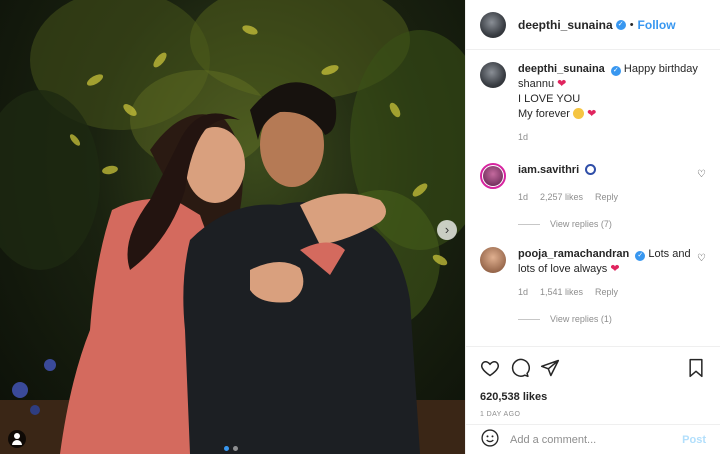 This screenshot has width=720, height=454. I want to click on author-avatar, so click(493, 24).